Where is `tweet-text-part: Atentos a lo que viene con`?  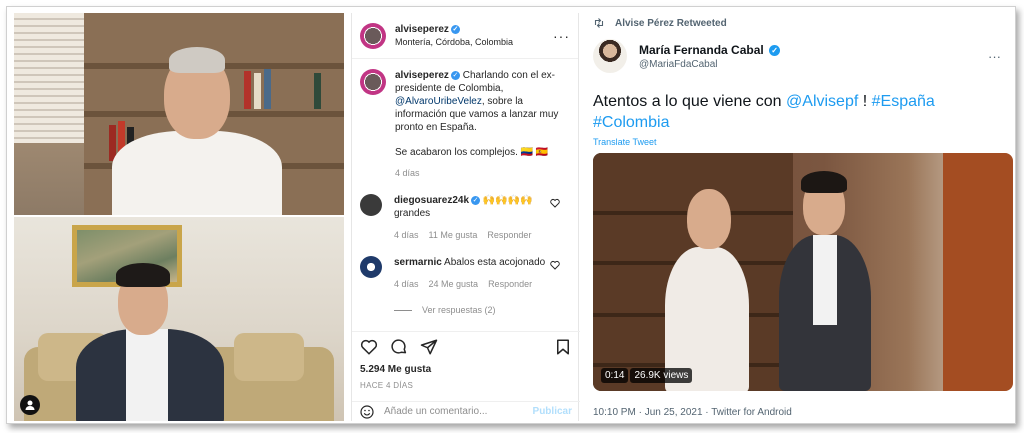 tweet-text-part: Atentos a lo que viene con is located at coordinates (690, 101).